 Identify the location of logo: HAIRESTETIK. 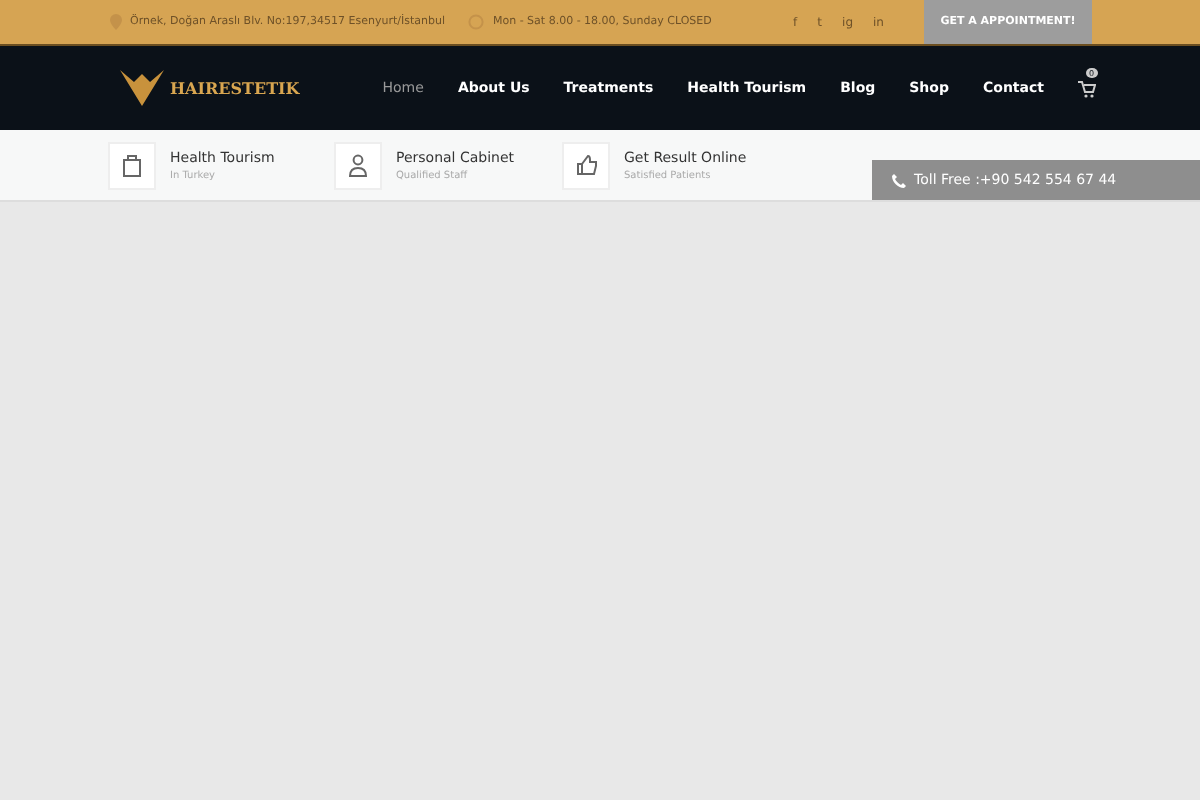
(208, 88).